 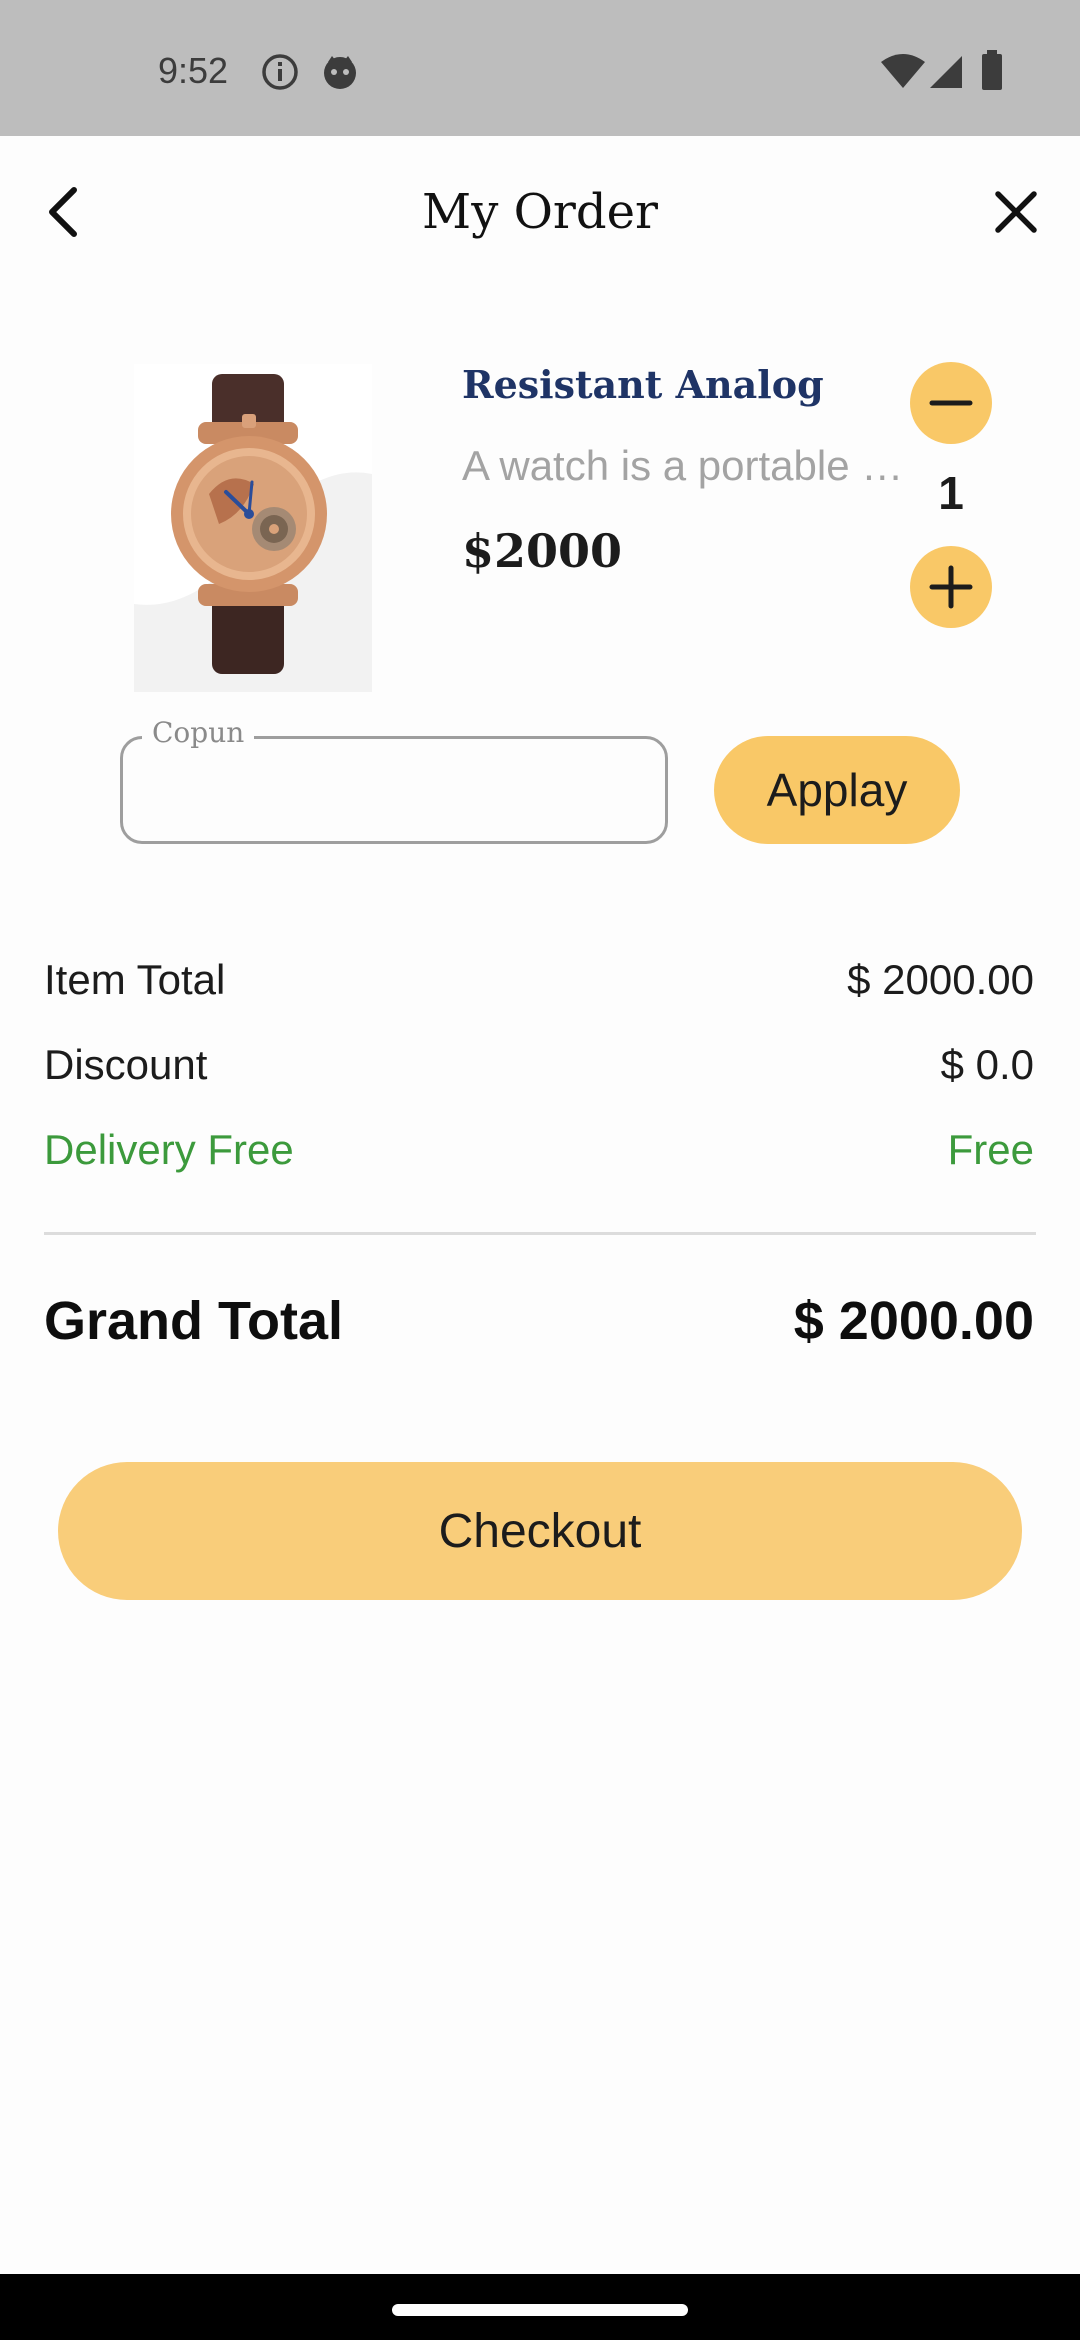 What do you see at coordinates (539, 1321) in the screenshot?
I see `grand-total-row: Grand Total $ 2000.00` at bounding box center [539, 1321].